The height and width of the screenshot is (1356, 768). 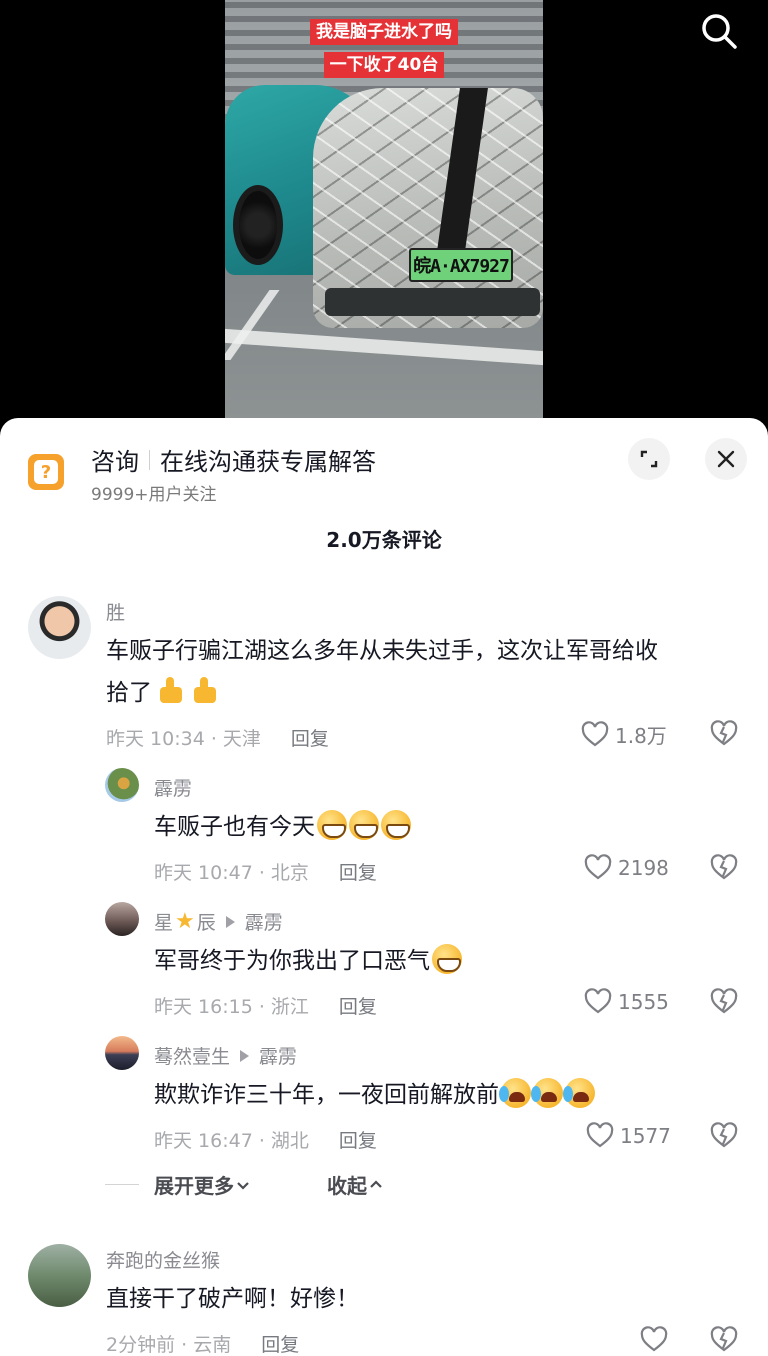 I want to click on like-button: 1577, so click(x=628, y=1136).